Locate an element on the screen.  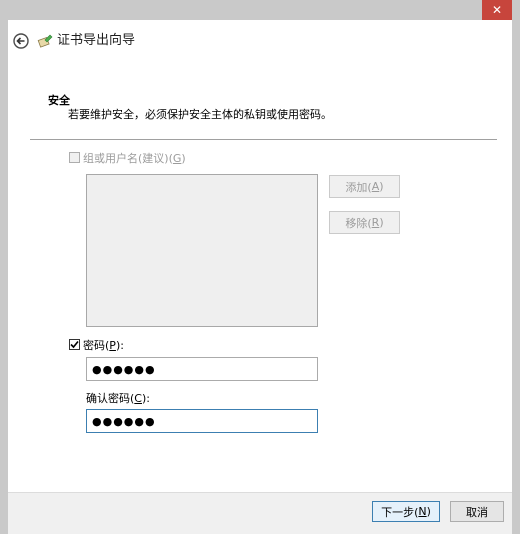
group-checkbox-label: 组或用户名(建议)(G) is located at coordinates (134, 158).